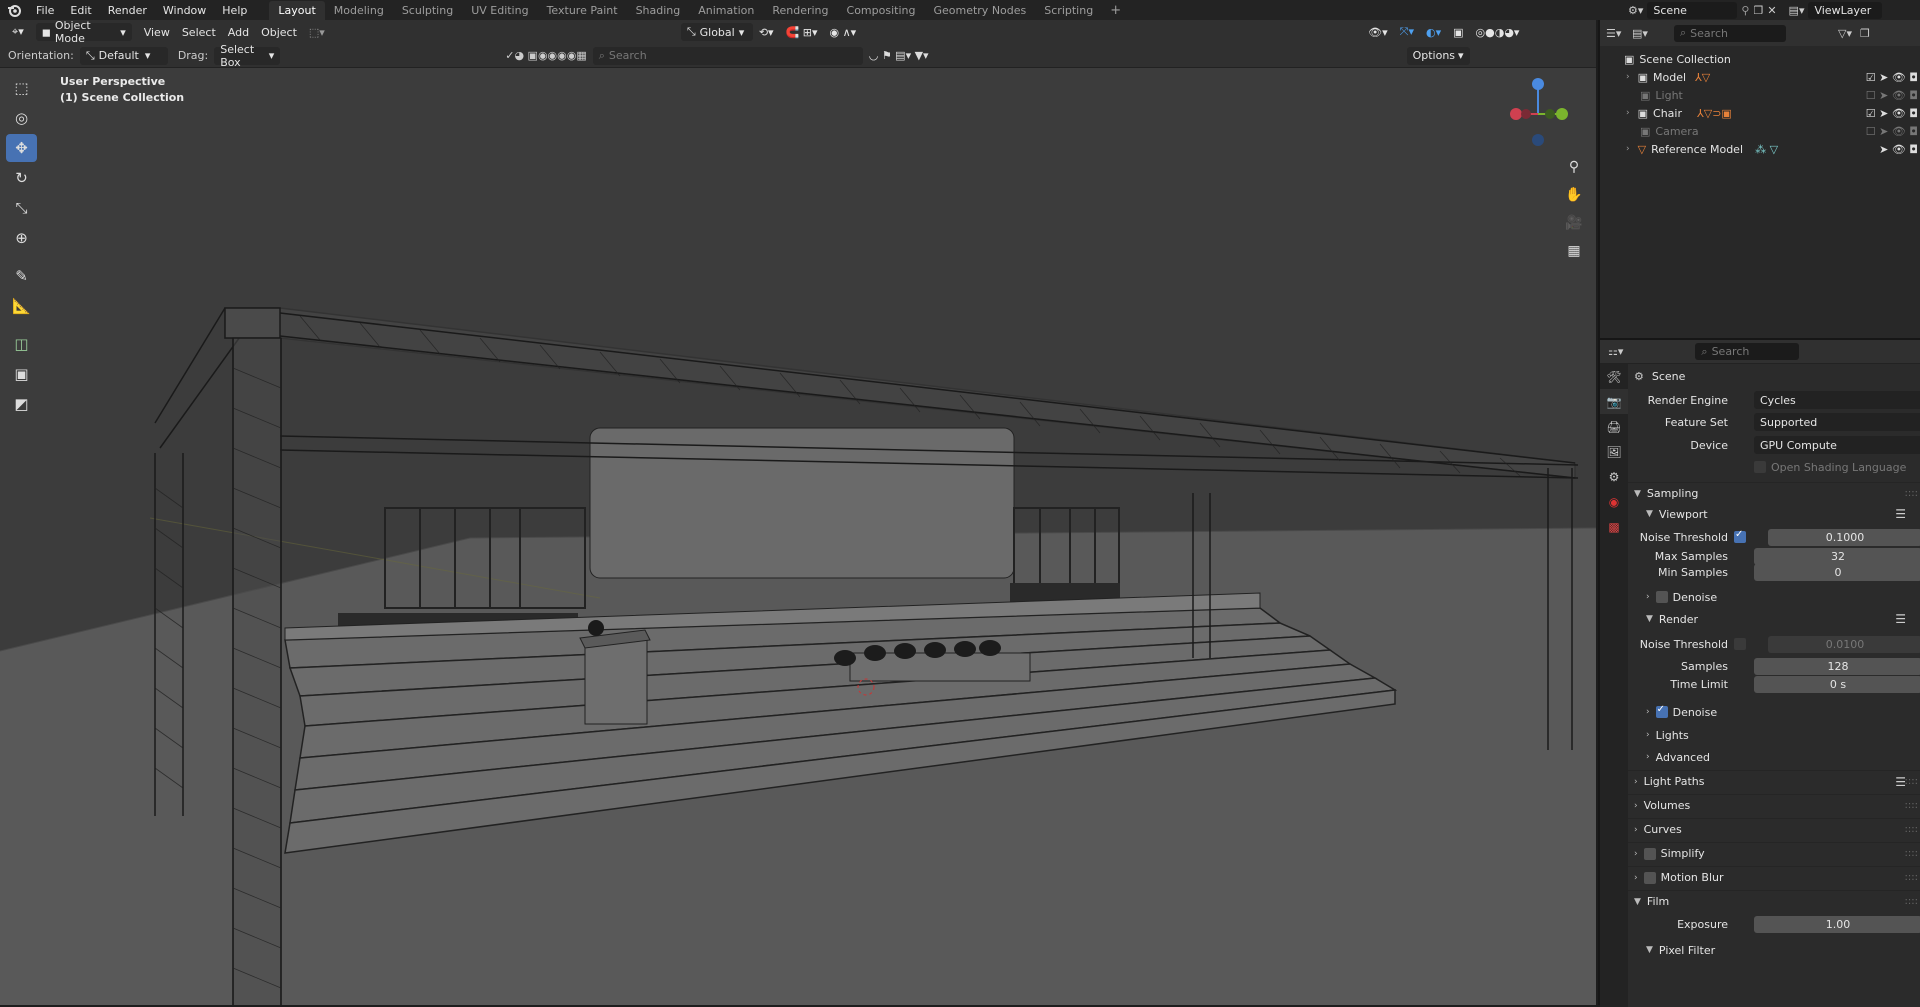  I want to click on advanced-subsection: › Advanced, so click(1774, 757).